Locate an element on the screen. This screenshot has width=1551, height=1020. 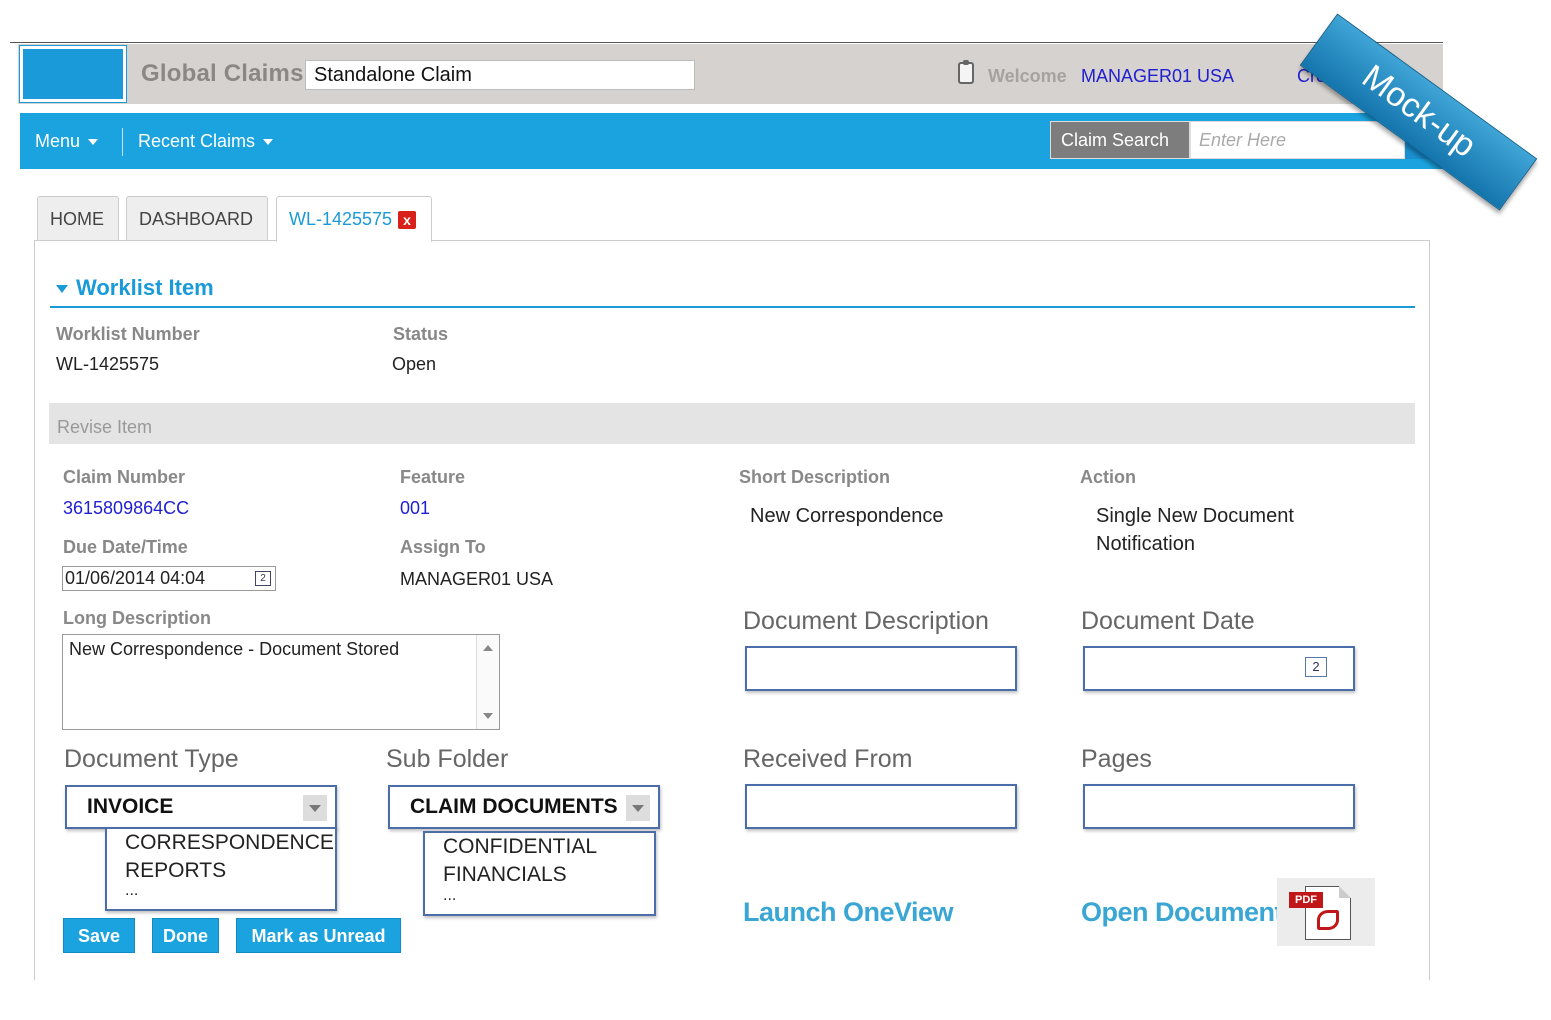
document-type-selected: INVOICE is located at coordinates (130, 806).